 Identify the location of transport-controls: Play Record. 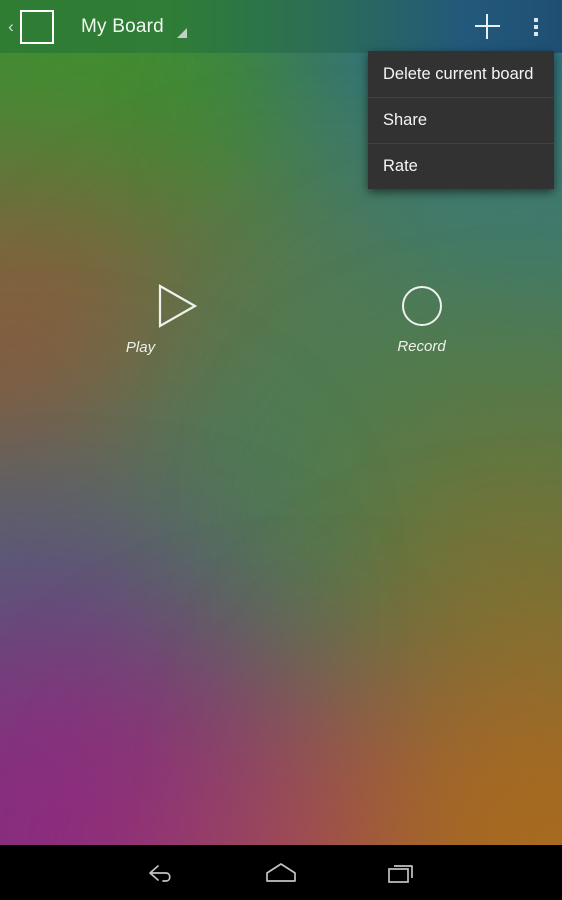
(281, 320).